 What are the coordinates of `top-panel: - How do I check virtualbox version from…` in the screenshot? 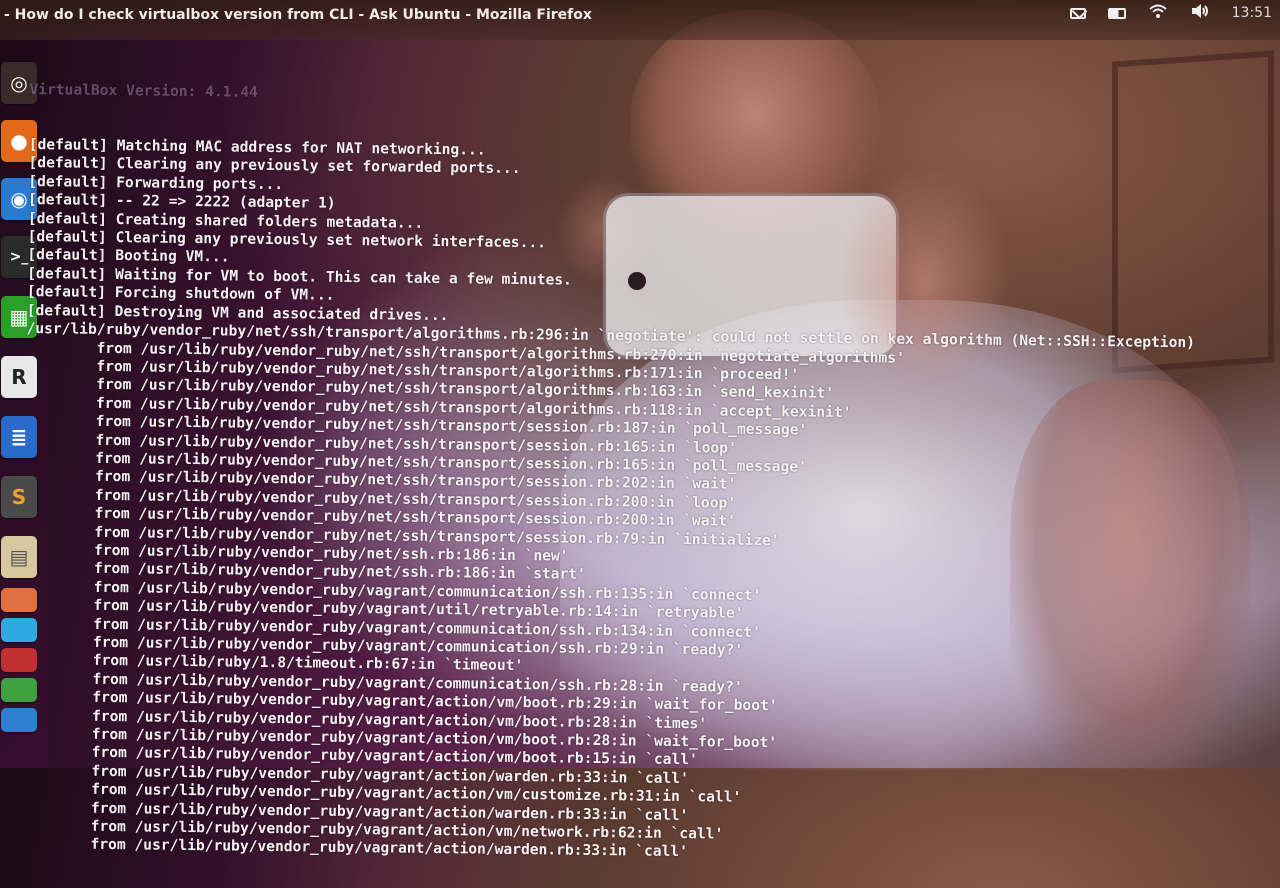 It's located at (640, 20).